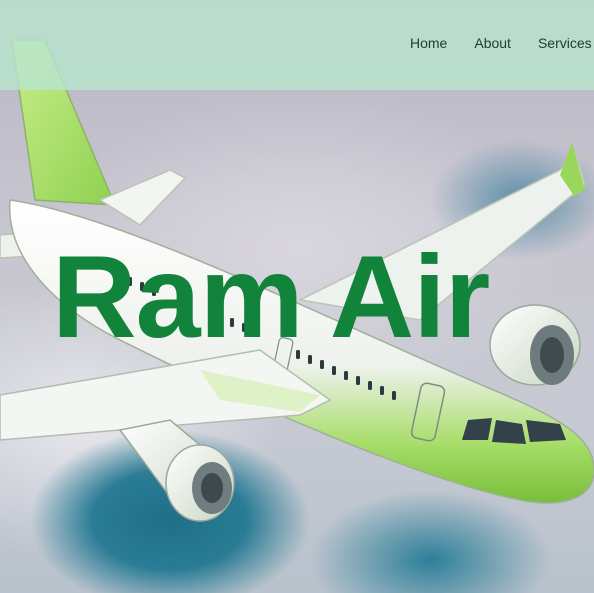  What do you see at coordinates (428, 43) in the screenshot?
I see `nav-link-home: Home` at bounding box center [428, 43].